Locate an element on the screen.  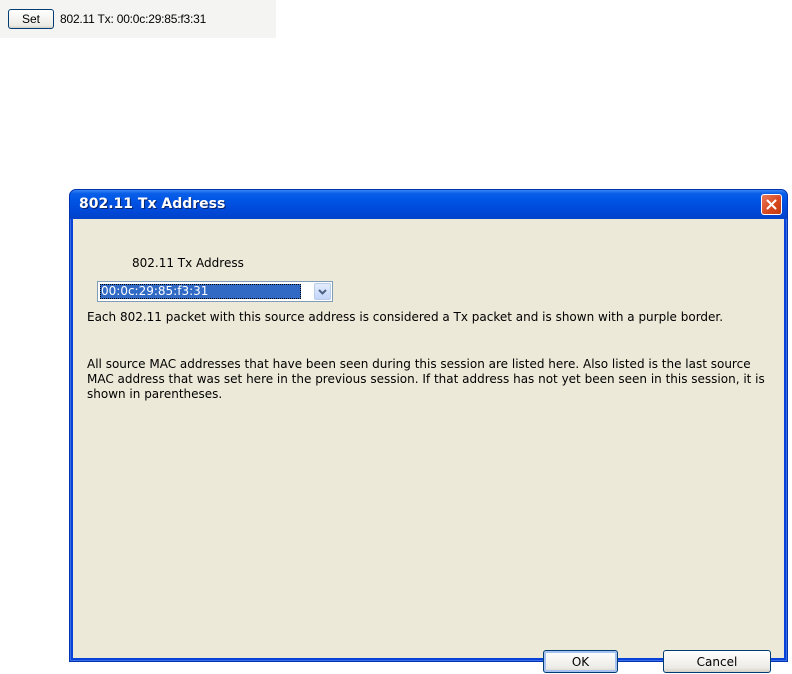
chevron-down-icon is located at coordinates (322, 291).